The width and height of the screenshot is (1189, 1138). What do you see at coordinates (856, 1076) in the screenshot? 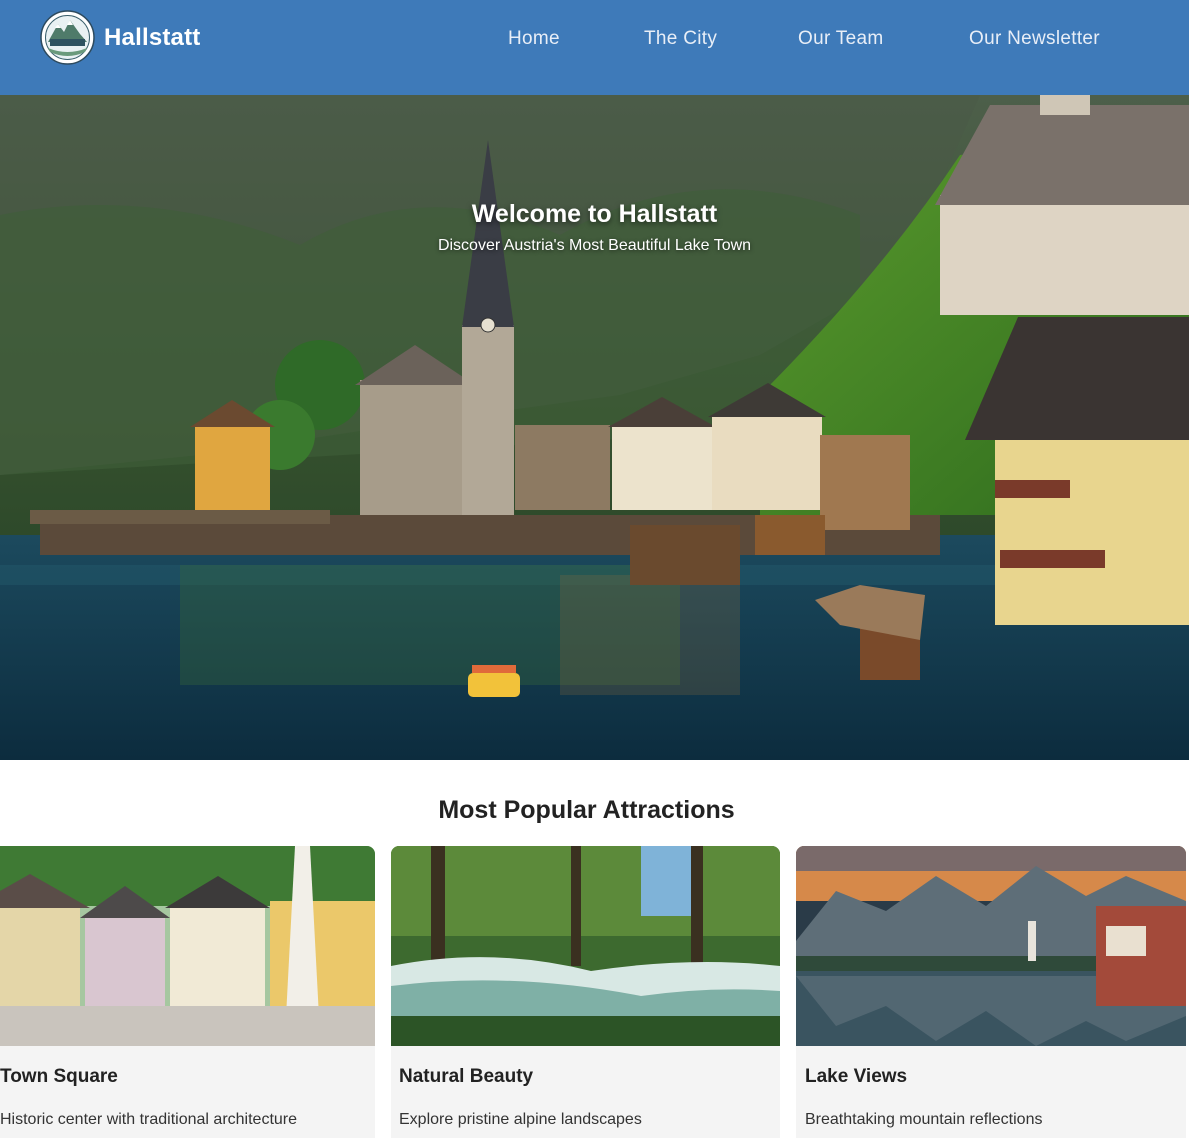
I see `card-title: Lake Views` at bounding box center [856, 1076].